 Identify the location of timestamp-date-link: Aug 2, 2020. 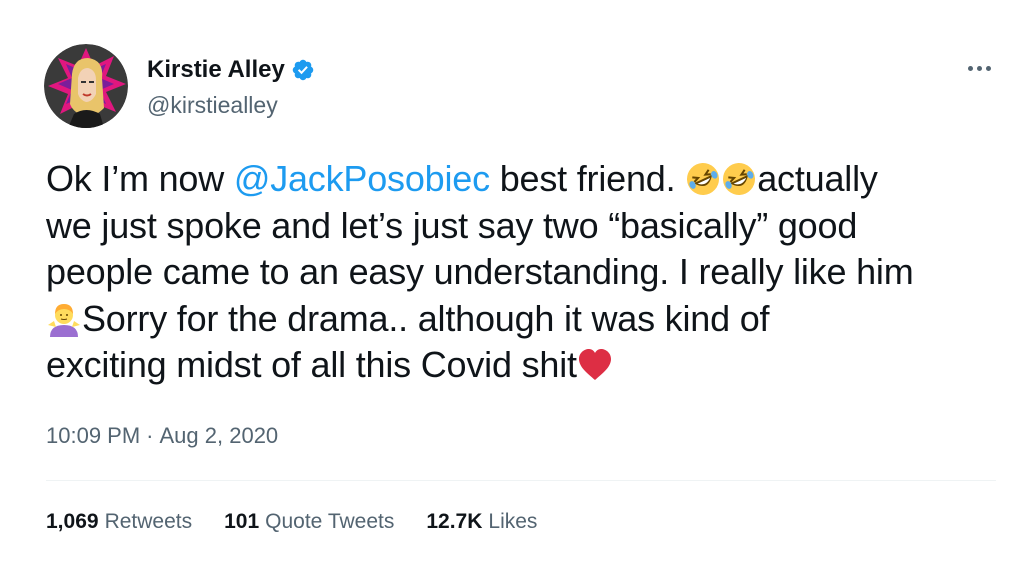
(219, 436).